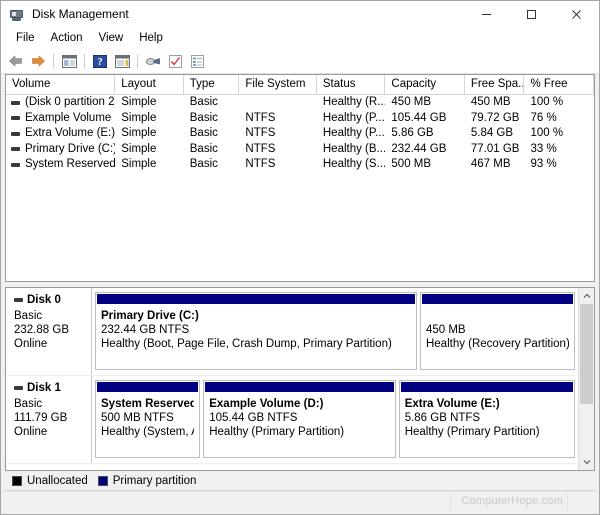 The image size is (600, 515). I want to click on legend-item-primary-partition: Primary partition, so click(147, 480).